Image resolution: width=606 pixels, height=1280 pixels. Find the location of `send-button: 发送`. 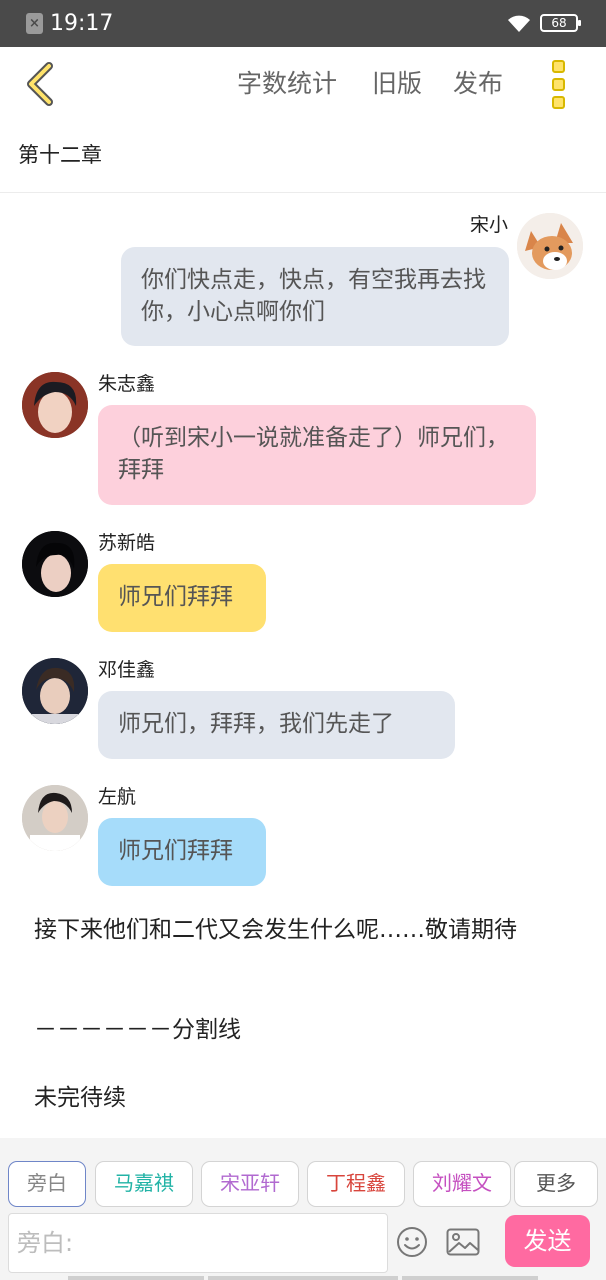

send-button: 发送 is located at coordinates (547, 1241).